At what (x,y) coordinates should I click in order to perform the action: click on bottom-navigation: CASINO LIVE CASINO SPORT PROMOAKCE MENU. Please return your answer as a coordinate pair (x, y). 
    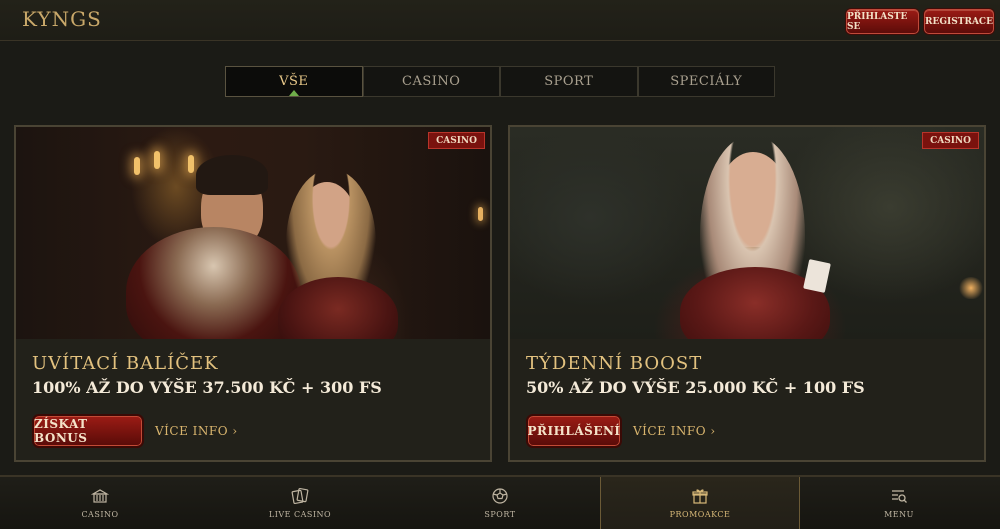
    Looking at the image, I should click on (500, 502).